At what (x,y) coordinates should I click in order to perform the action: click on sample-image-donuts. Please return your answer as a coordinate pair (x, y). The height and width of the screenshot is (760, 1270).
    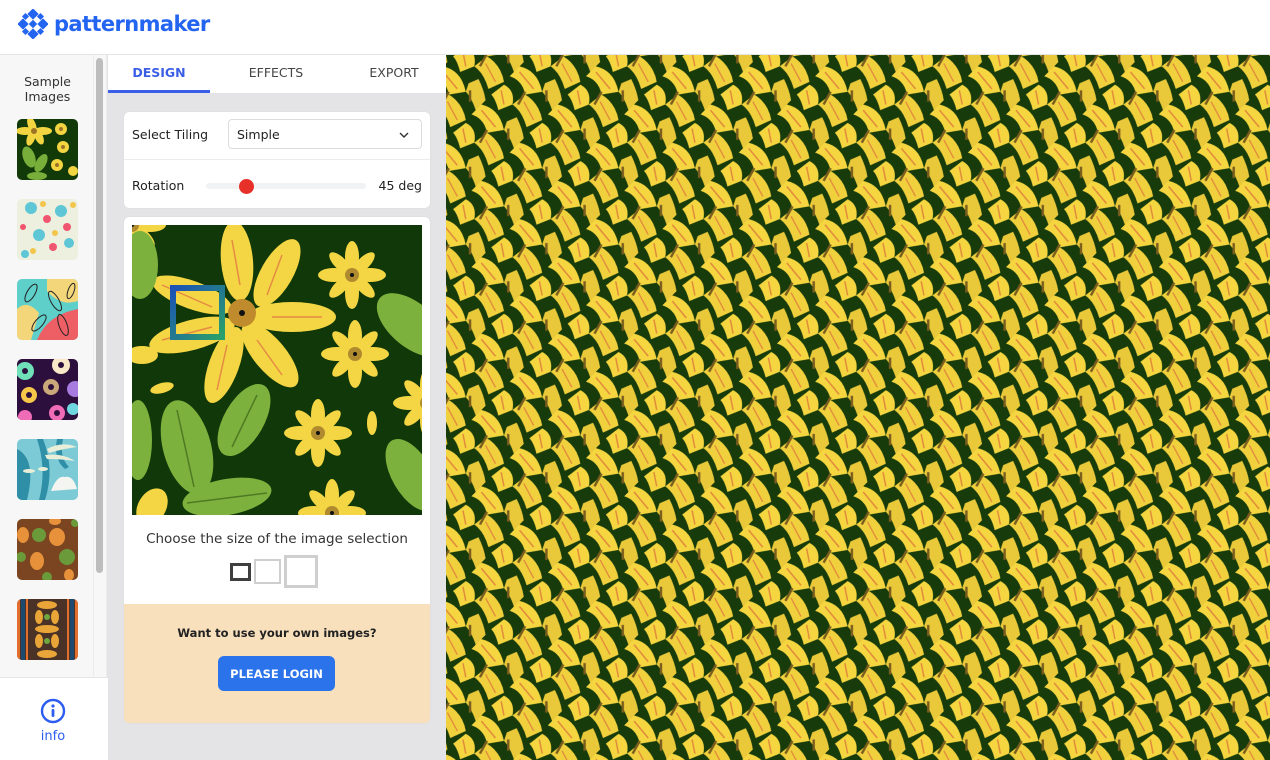
    Looking at the image, I should click on (47, 389).